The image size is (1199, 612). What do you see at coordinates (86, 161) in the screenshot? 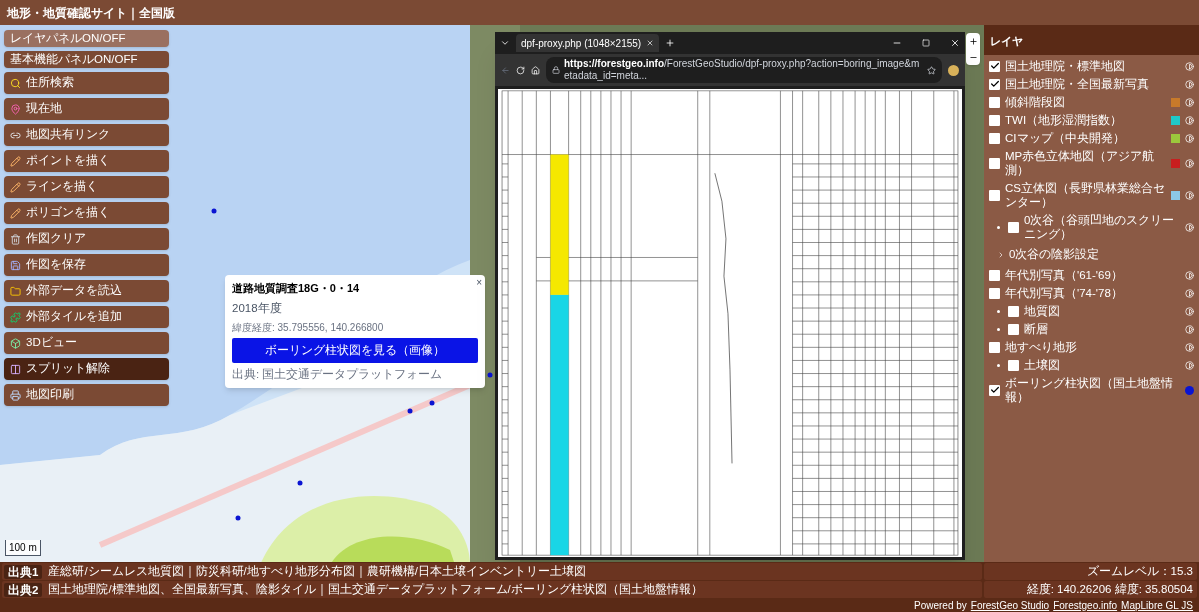
I see `tool-button: ポイントを描く` at bounding box center [86, 161].